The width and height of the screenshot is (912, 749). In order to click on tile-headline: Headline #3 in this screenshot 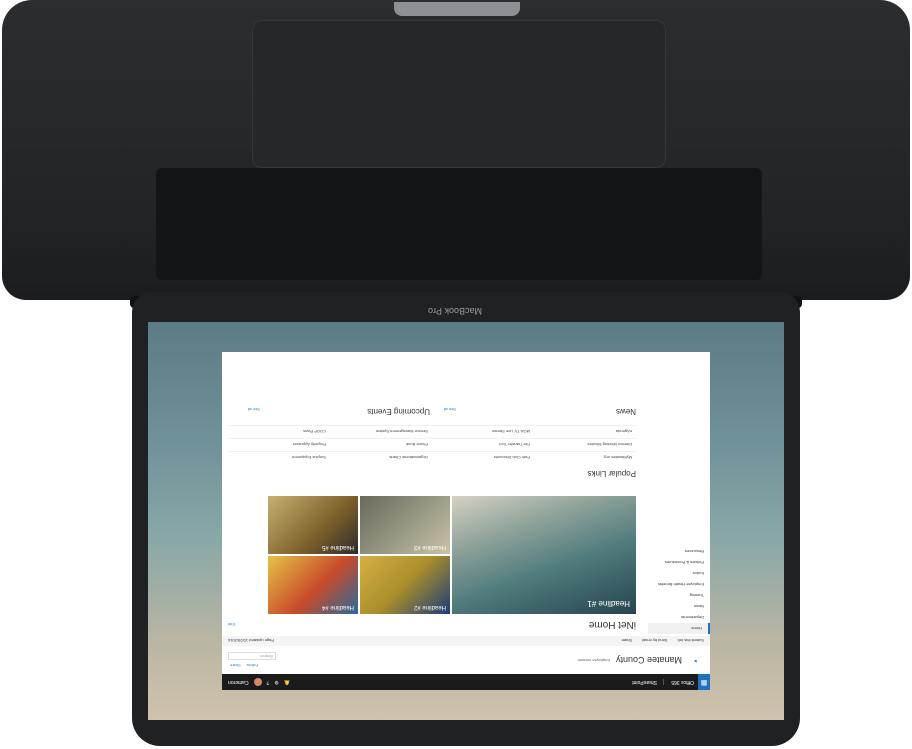, I will do `click(429, 547)`.